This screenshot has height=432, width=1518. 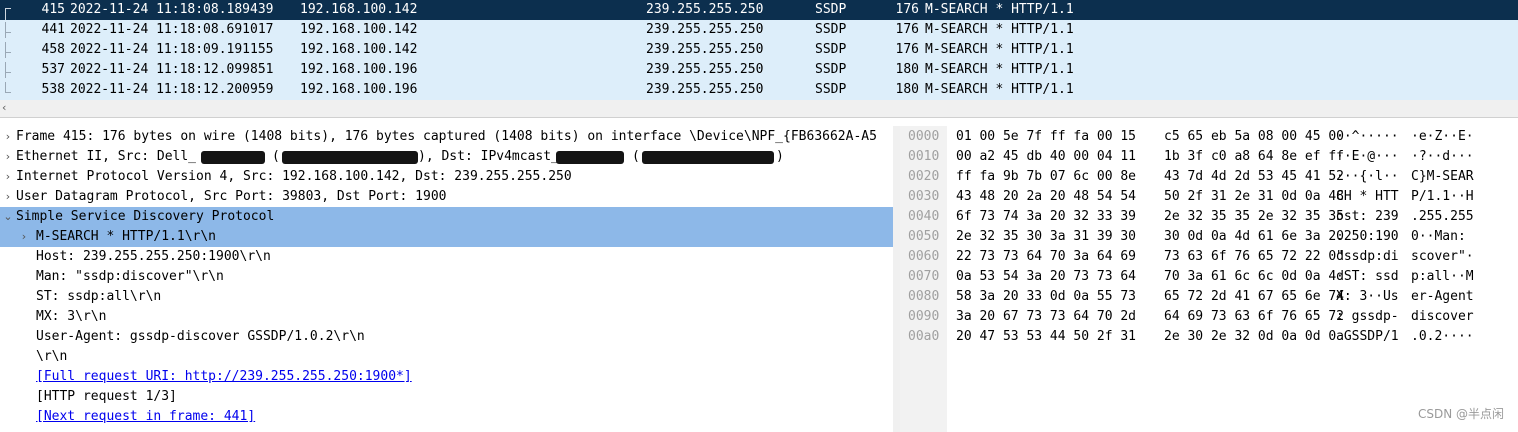 I want to click on ascii-bytes: : gssdp-, so click(x=1367, y=316).